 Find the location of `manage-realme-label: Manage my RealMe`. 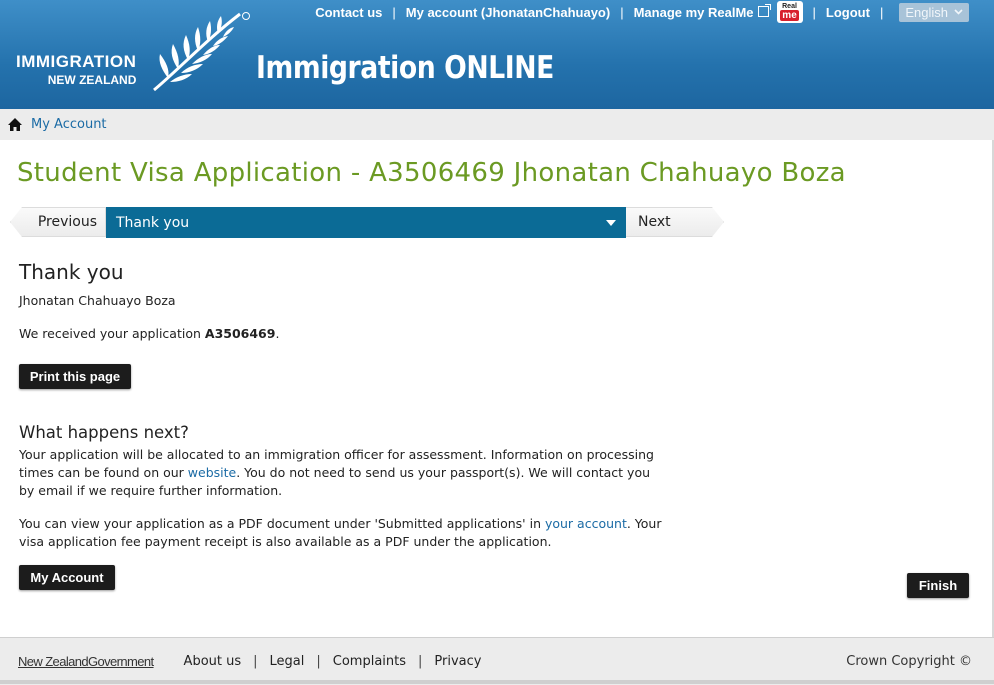

manage-realme-label: Manage my RealMe is located at coordinates (693, 12).